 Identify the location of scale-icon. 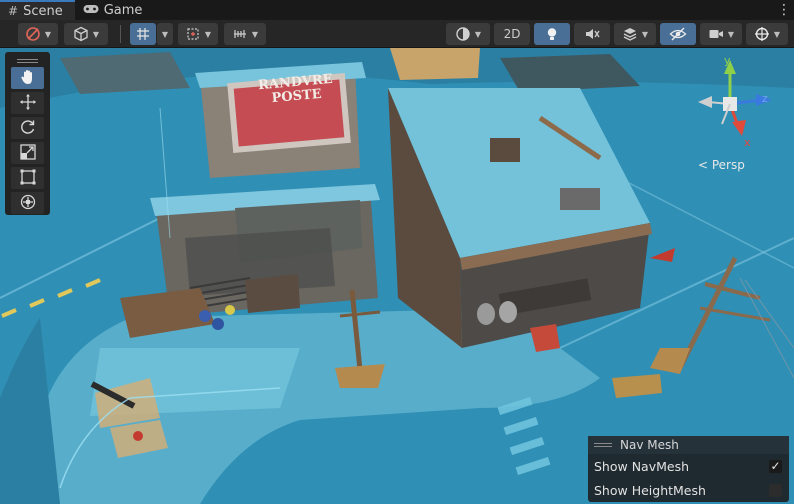
(28, 153).